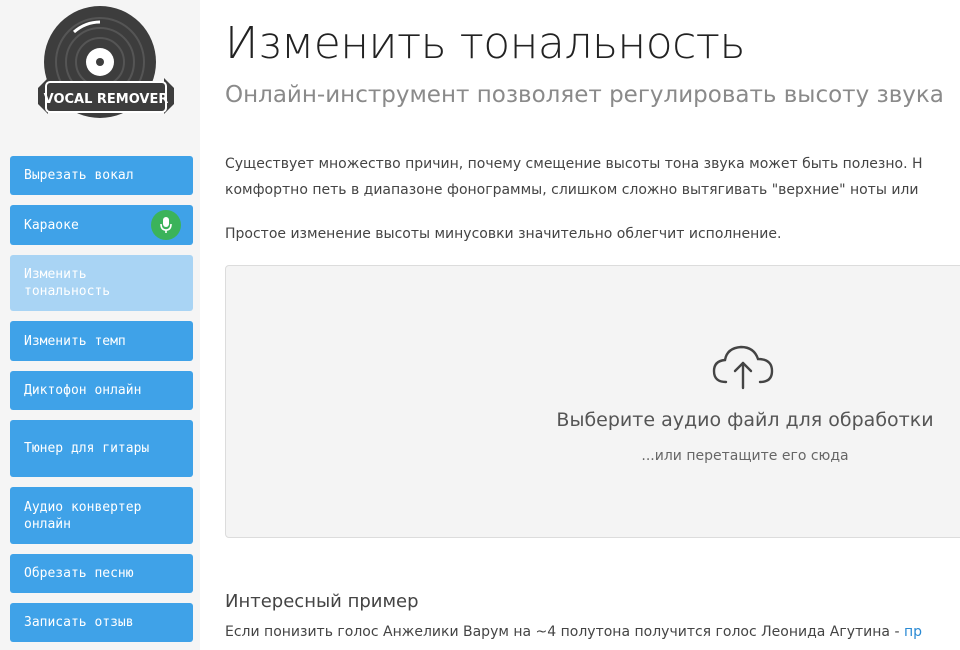 This screenshot has height=650, width=960. Describe the element at coordinates (322, 601) in the screenshot. I see `section-heading: Интересный пример` at that location.